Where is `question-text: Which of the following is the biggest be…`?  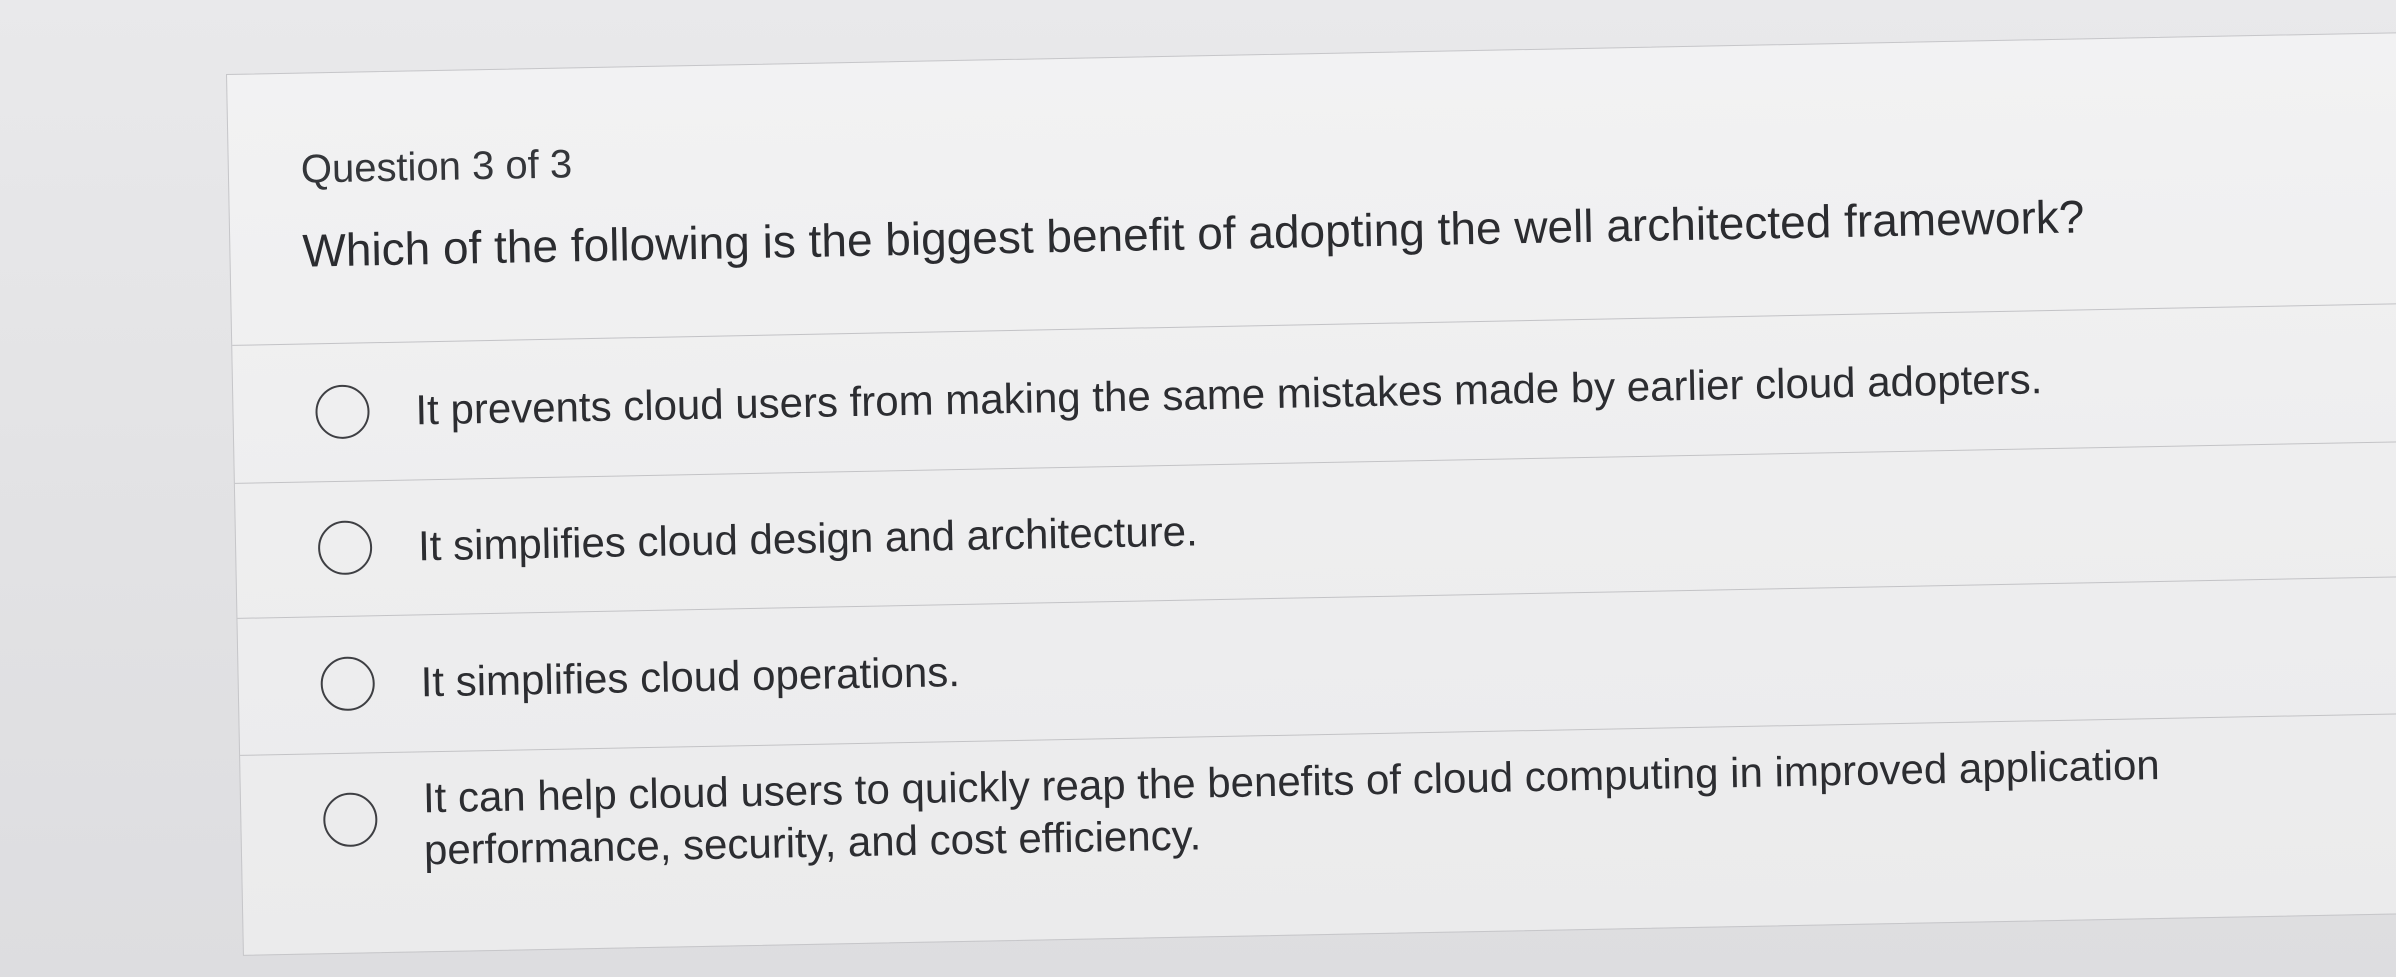
question-text: Which of the following is the biggest be… is located at coordinates (1193, 233).